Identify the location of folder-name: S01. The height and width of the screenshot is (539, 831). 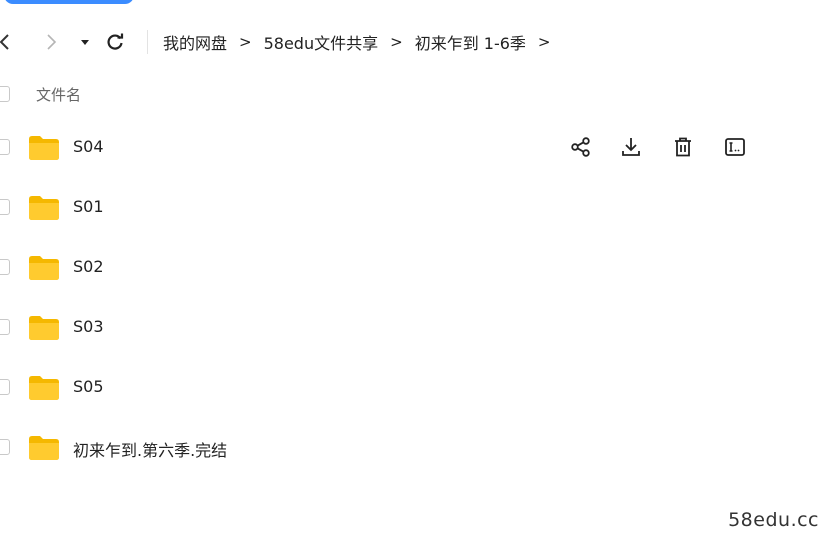
(88, 206).